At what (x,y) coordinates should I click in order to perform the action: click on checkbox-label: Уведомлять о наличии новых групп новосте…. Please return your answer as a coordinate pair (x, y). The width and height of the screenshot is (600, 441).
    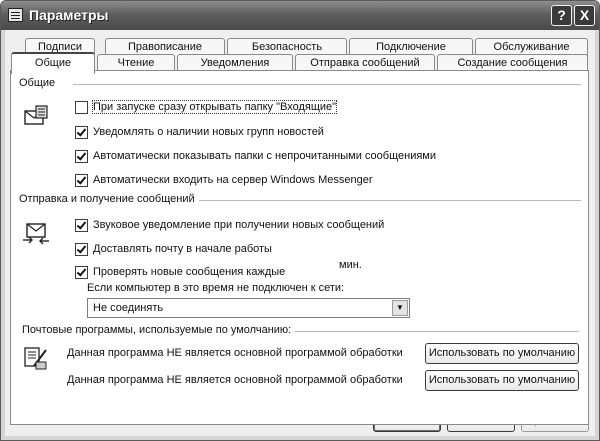
    Looking at the image, I should click on (208, 132).